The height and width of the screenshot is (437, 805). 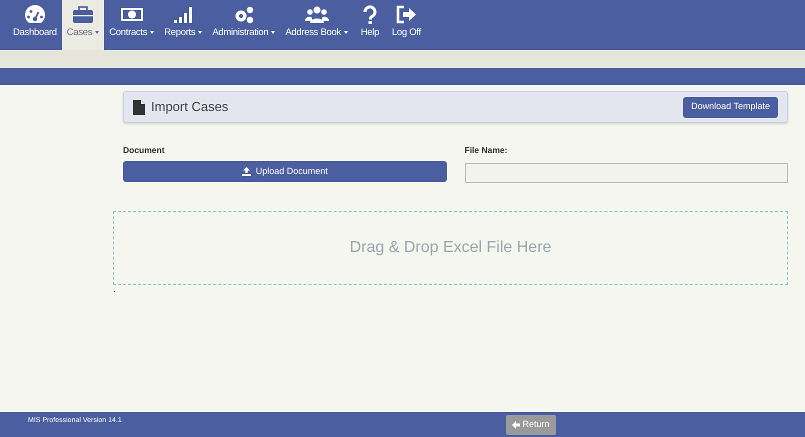 What do you see at coordinates (34, 14) in the screenshot?
I see `gauge-icon` at bounding box center [34, 14].